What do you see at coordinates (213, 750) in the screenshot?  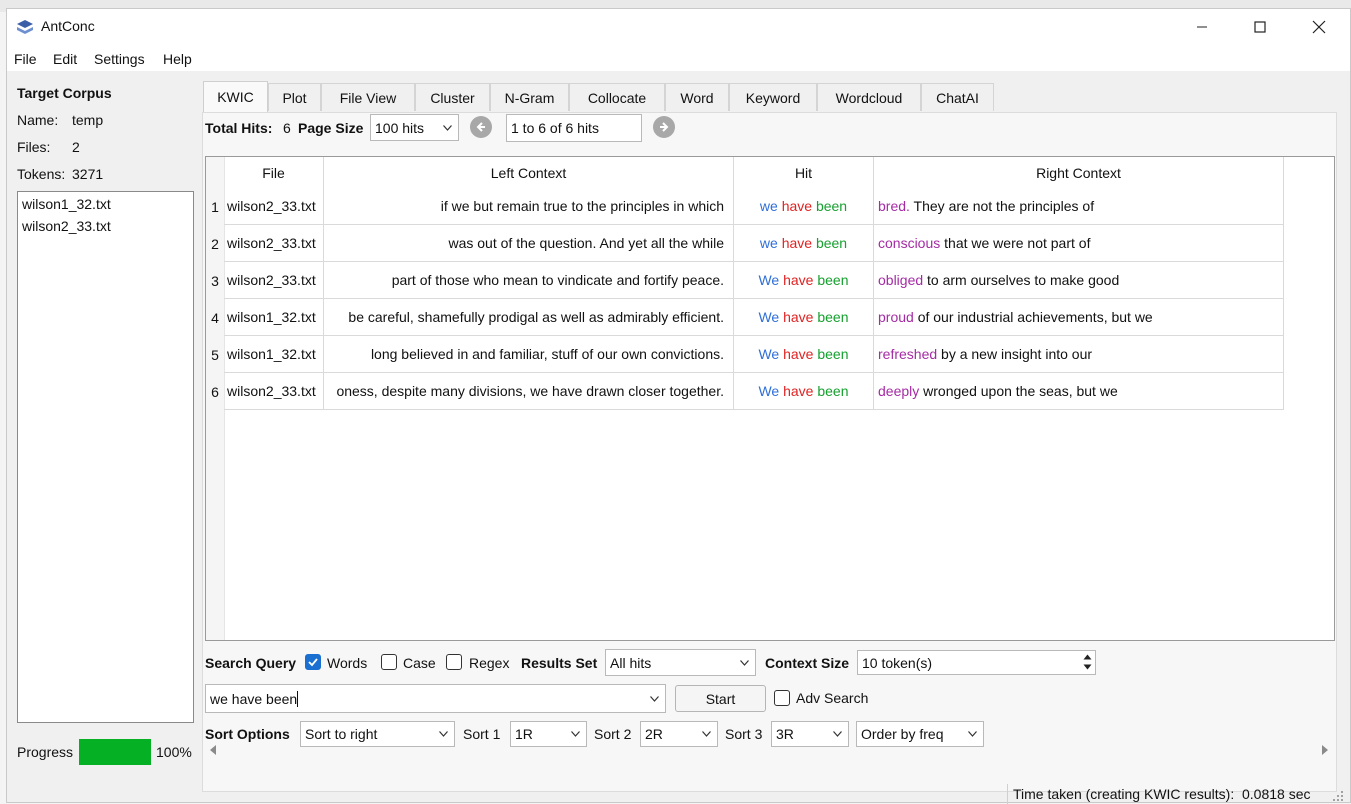 I see `scroll-left-icon` at bounding box center [213, 750].